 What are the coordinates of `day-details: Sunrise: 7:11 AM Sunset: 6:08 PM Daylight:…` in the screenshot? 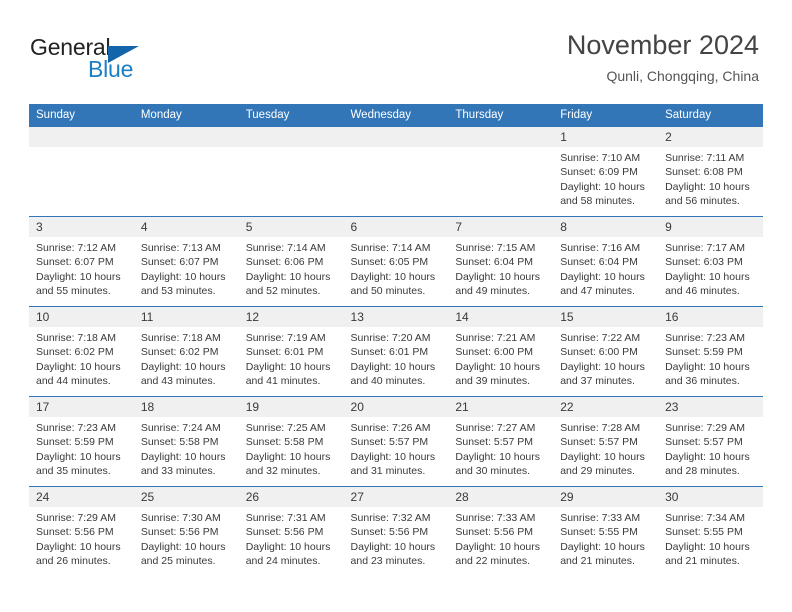 It's located at (710, 177).